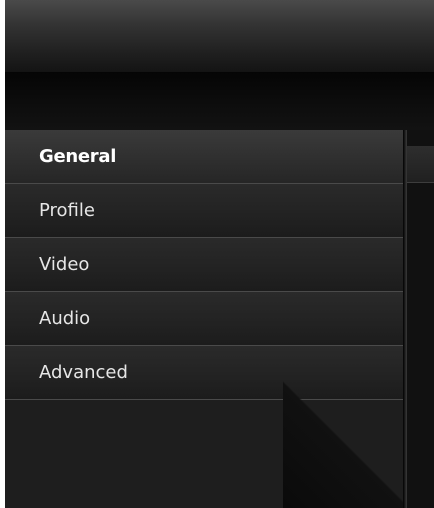  What do you see at coordinates (204, 157) in the screenshot?
I see `sidebar-item-general: General` at bounding box center [204, 157].